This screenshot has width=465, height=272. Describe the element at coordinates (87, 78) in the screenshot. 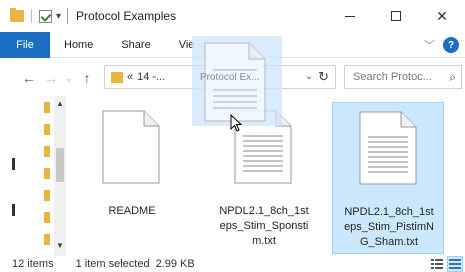

I see `up-arrow-icon: ↑` at that location.